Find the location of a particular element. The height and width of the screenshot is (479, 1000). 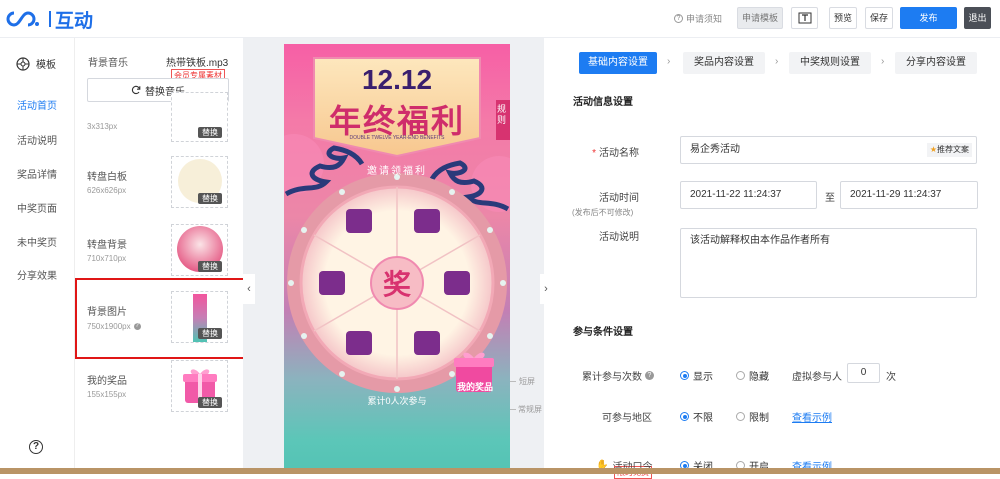

text-frame-icon is located at coordinates (804, 18).